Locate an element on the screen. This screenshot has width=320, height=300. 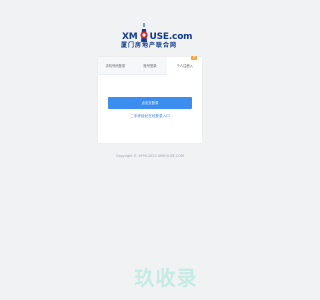
tab-account-login: 账号登录 is located at coordinates (150, 66).